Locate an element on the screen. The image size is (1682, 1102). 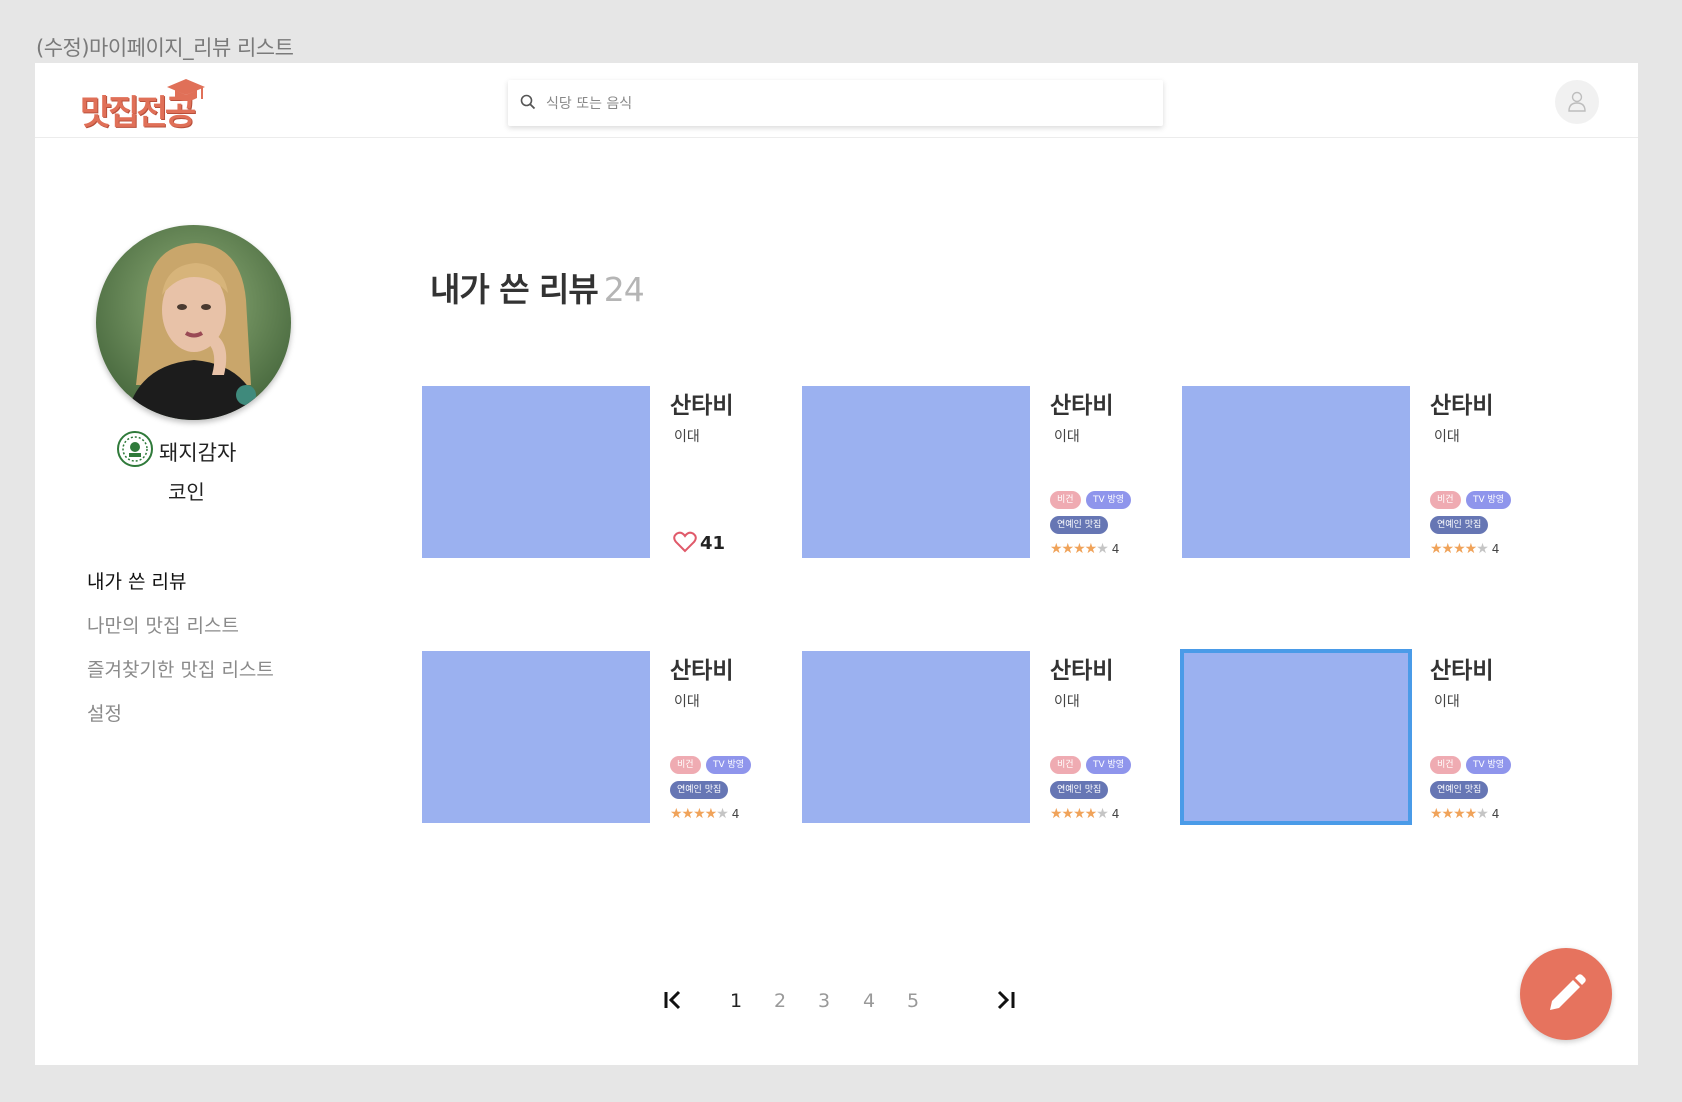
page-title: 내가 쓴 리뷰 24 is located at coordinates (537, 287).